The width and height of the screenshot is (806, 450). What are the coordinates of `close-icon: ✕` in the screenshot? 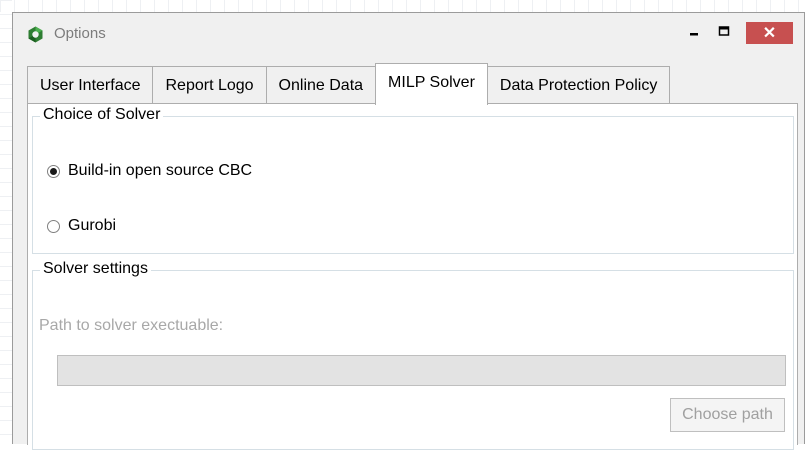 It's located at (769, 33).